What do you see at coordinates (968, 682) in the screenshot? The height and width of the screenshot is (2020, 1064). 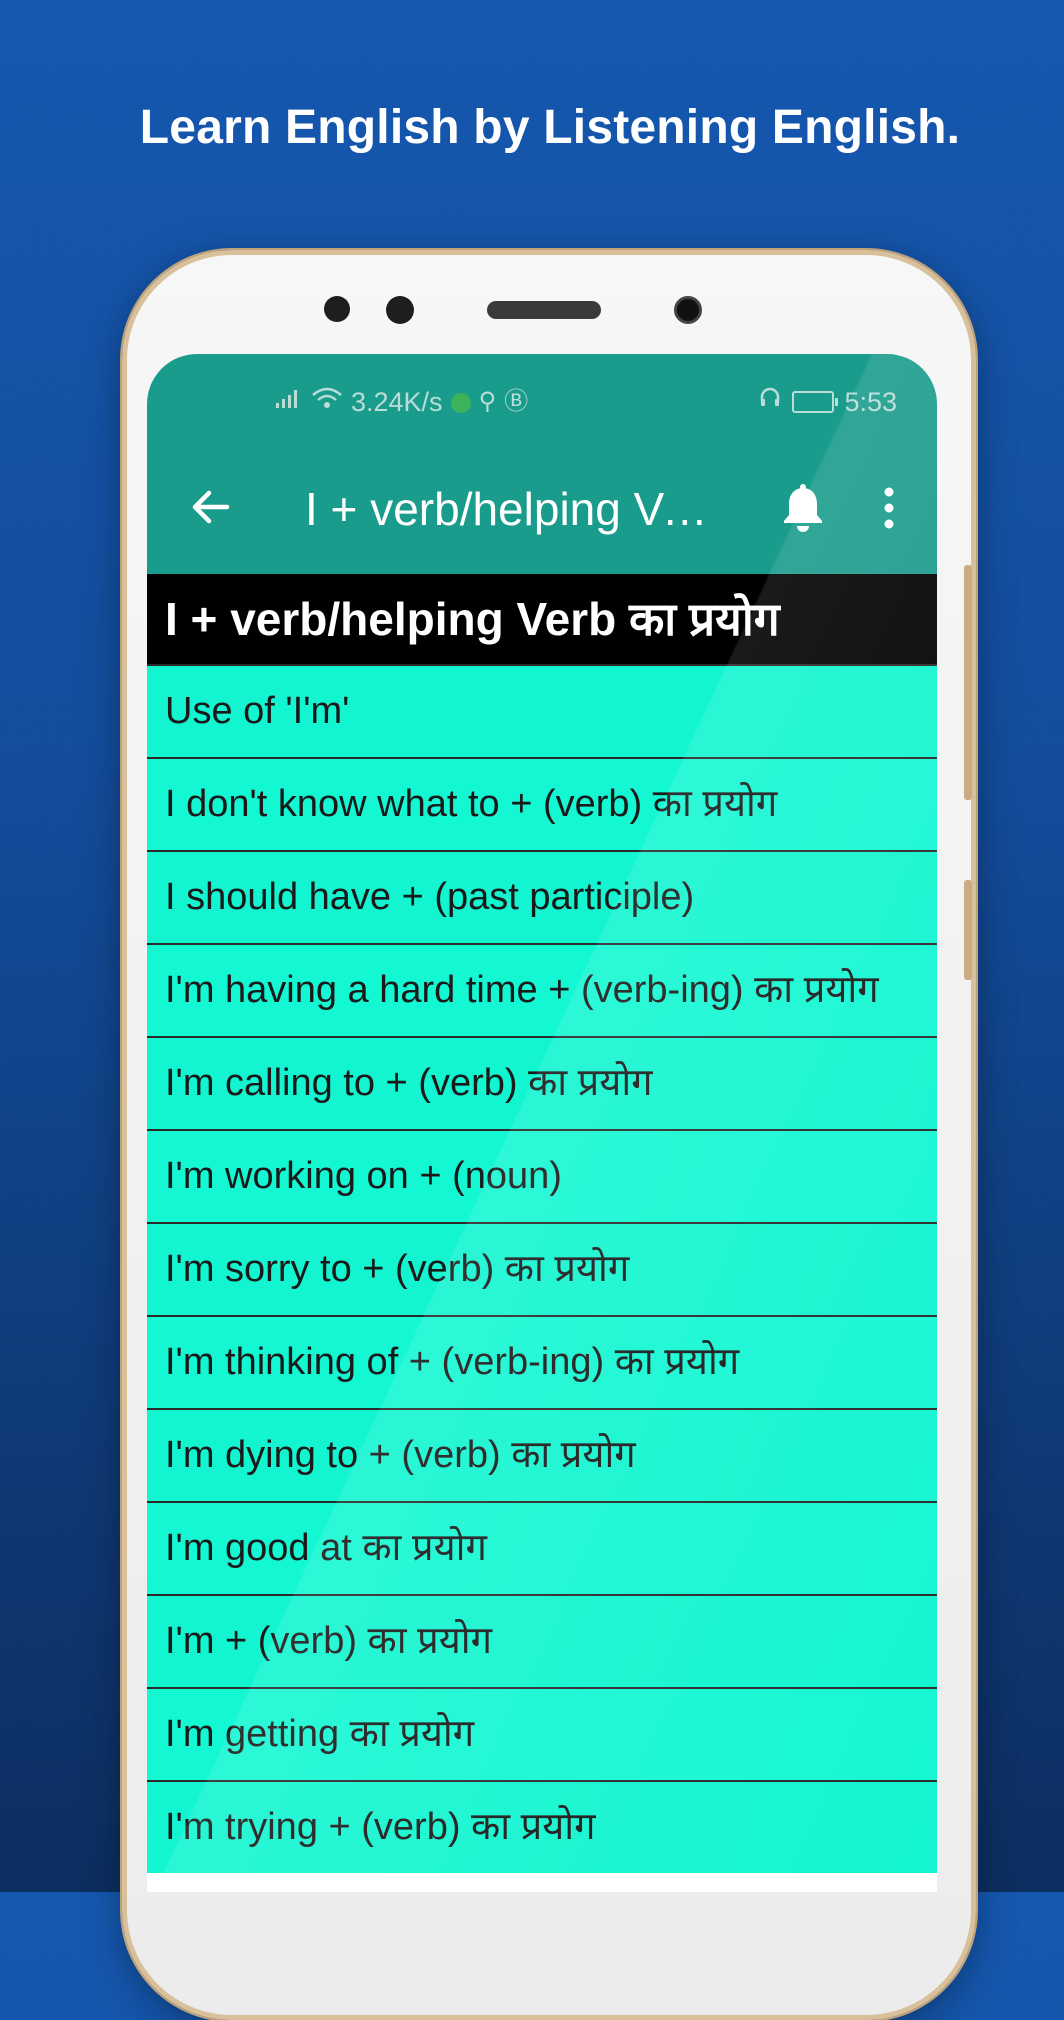 I see `volume-up-button` at bounding box center [968, 682].